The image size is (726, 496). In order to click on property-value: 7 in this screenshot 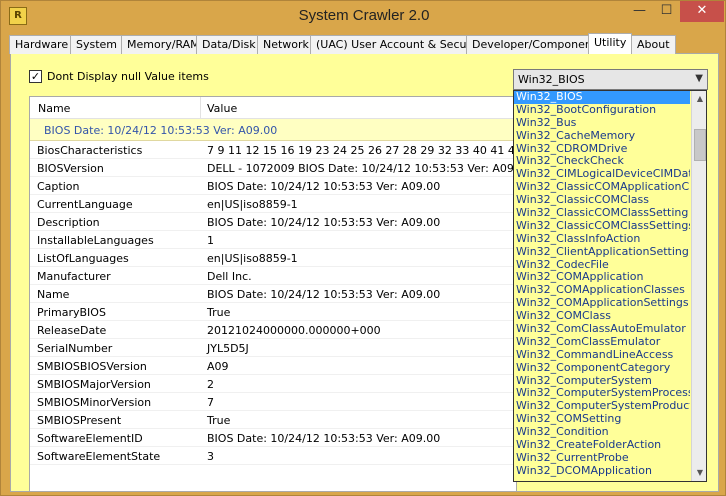, I will do `click(210, 402)`.